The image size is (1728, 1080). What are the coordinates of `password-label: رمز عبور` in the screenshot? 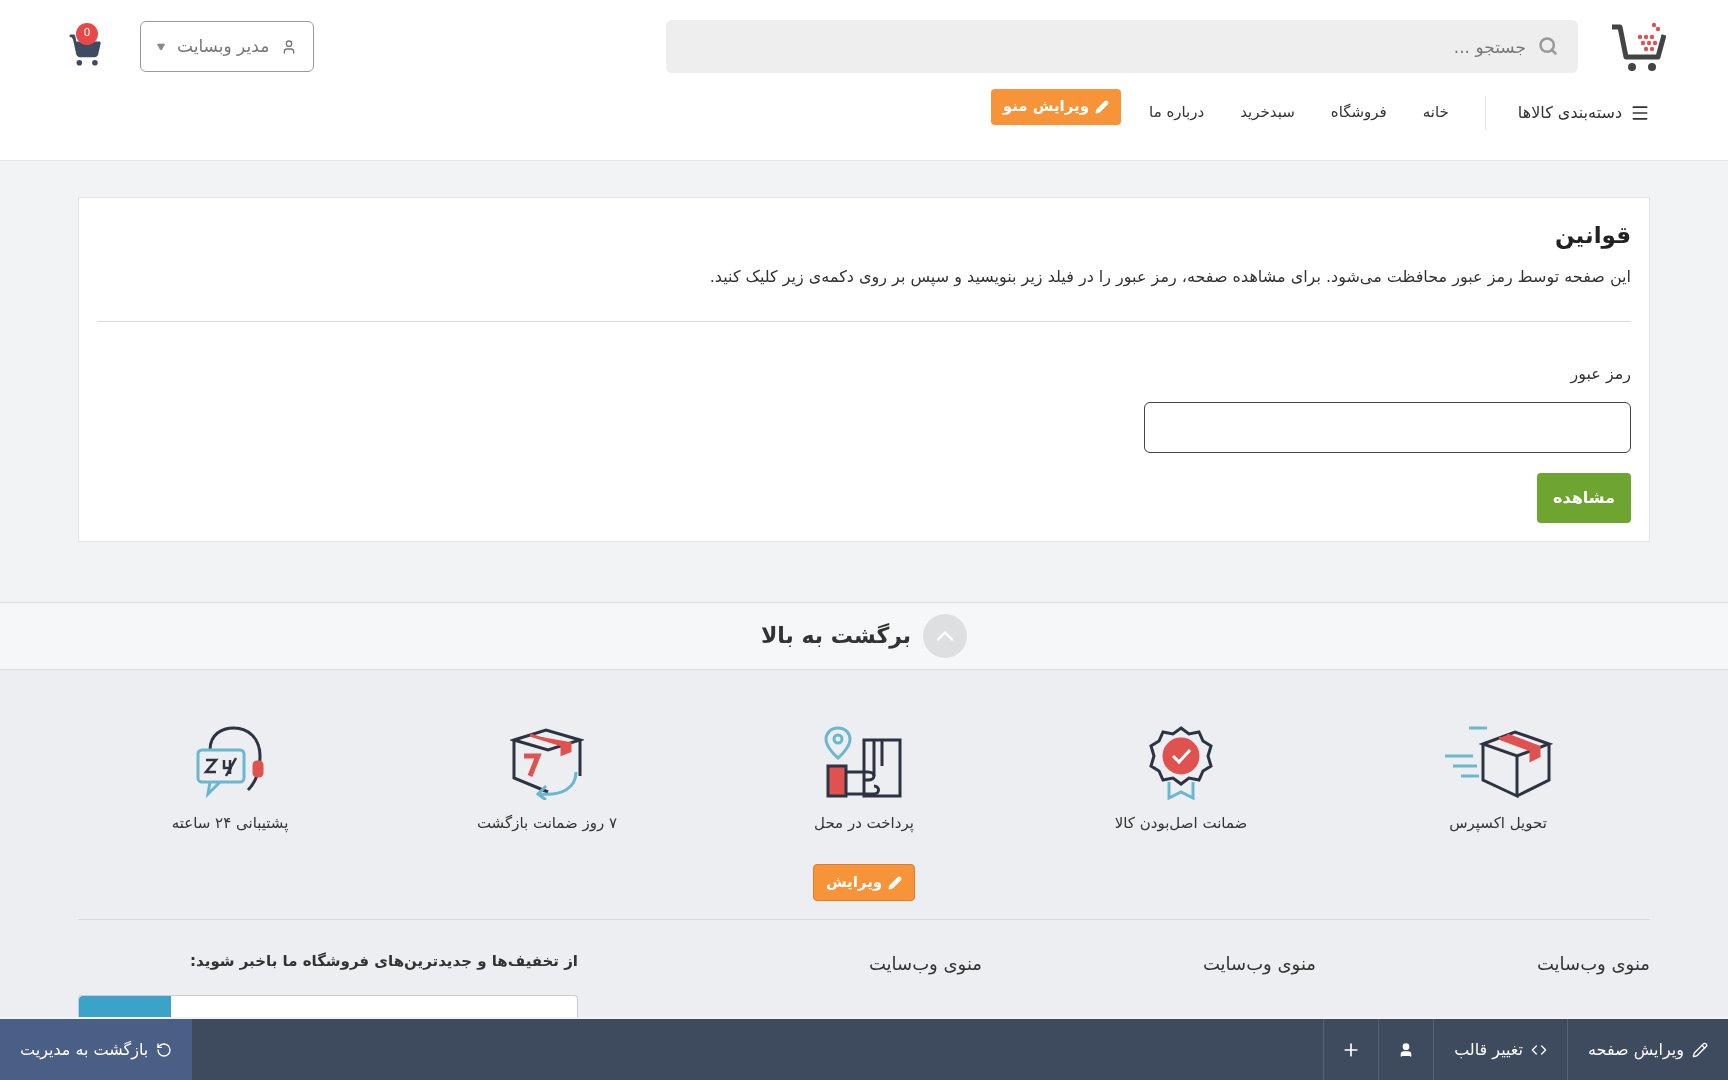 It's located at (1599, 374).